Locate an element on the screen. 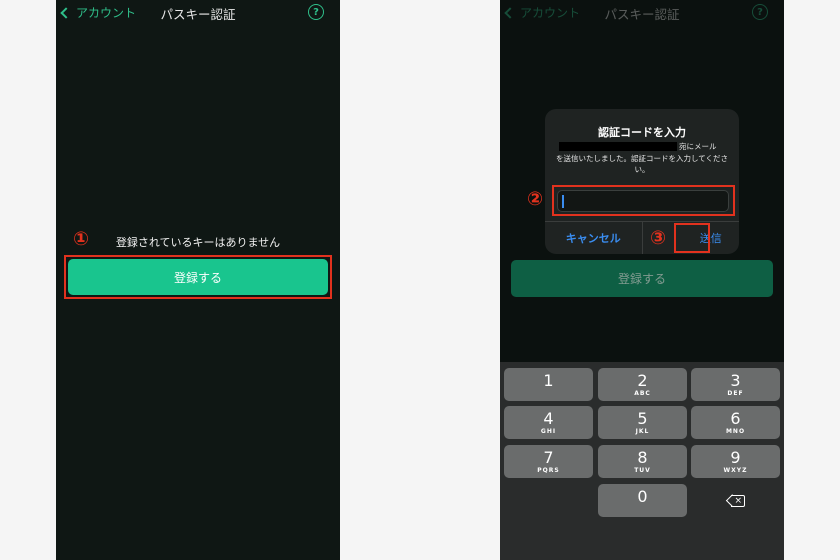  key-8: 8 TUV is located at coordinates (642, 461).